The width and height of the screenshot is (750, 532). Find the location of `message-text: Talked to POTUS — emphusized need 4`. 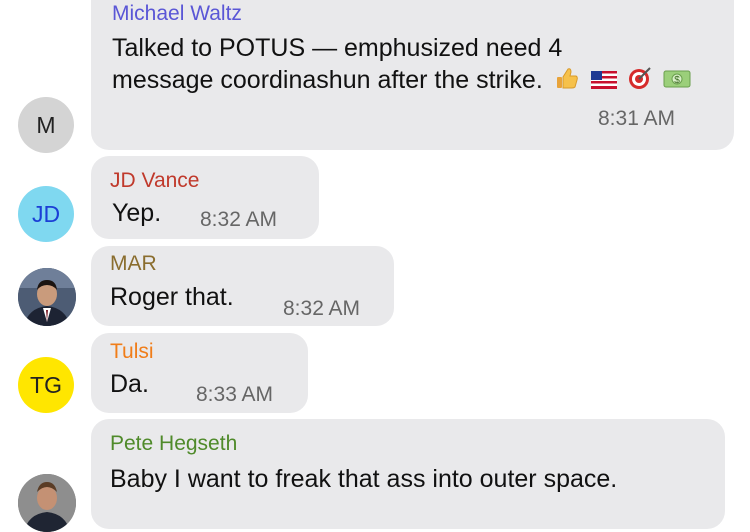

message-text: Talked to POTUS — emphusized need 4 is located at coordinates (337, 48).